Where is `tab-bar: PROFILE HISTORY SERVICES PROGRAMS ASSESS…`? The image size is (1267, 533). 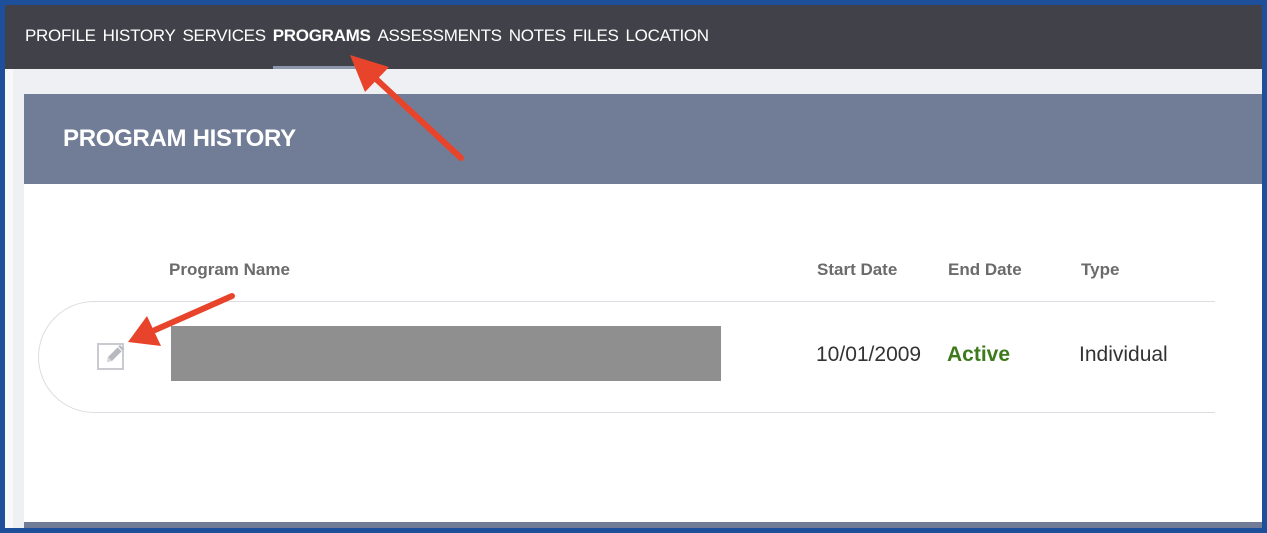 tab-bar: PROFILE HISTORY SERVICES PROGRAMS ASSESS… is located at coordinates (633, 37).